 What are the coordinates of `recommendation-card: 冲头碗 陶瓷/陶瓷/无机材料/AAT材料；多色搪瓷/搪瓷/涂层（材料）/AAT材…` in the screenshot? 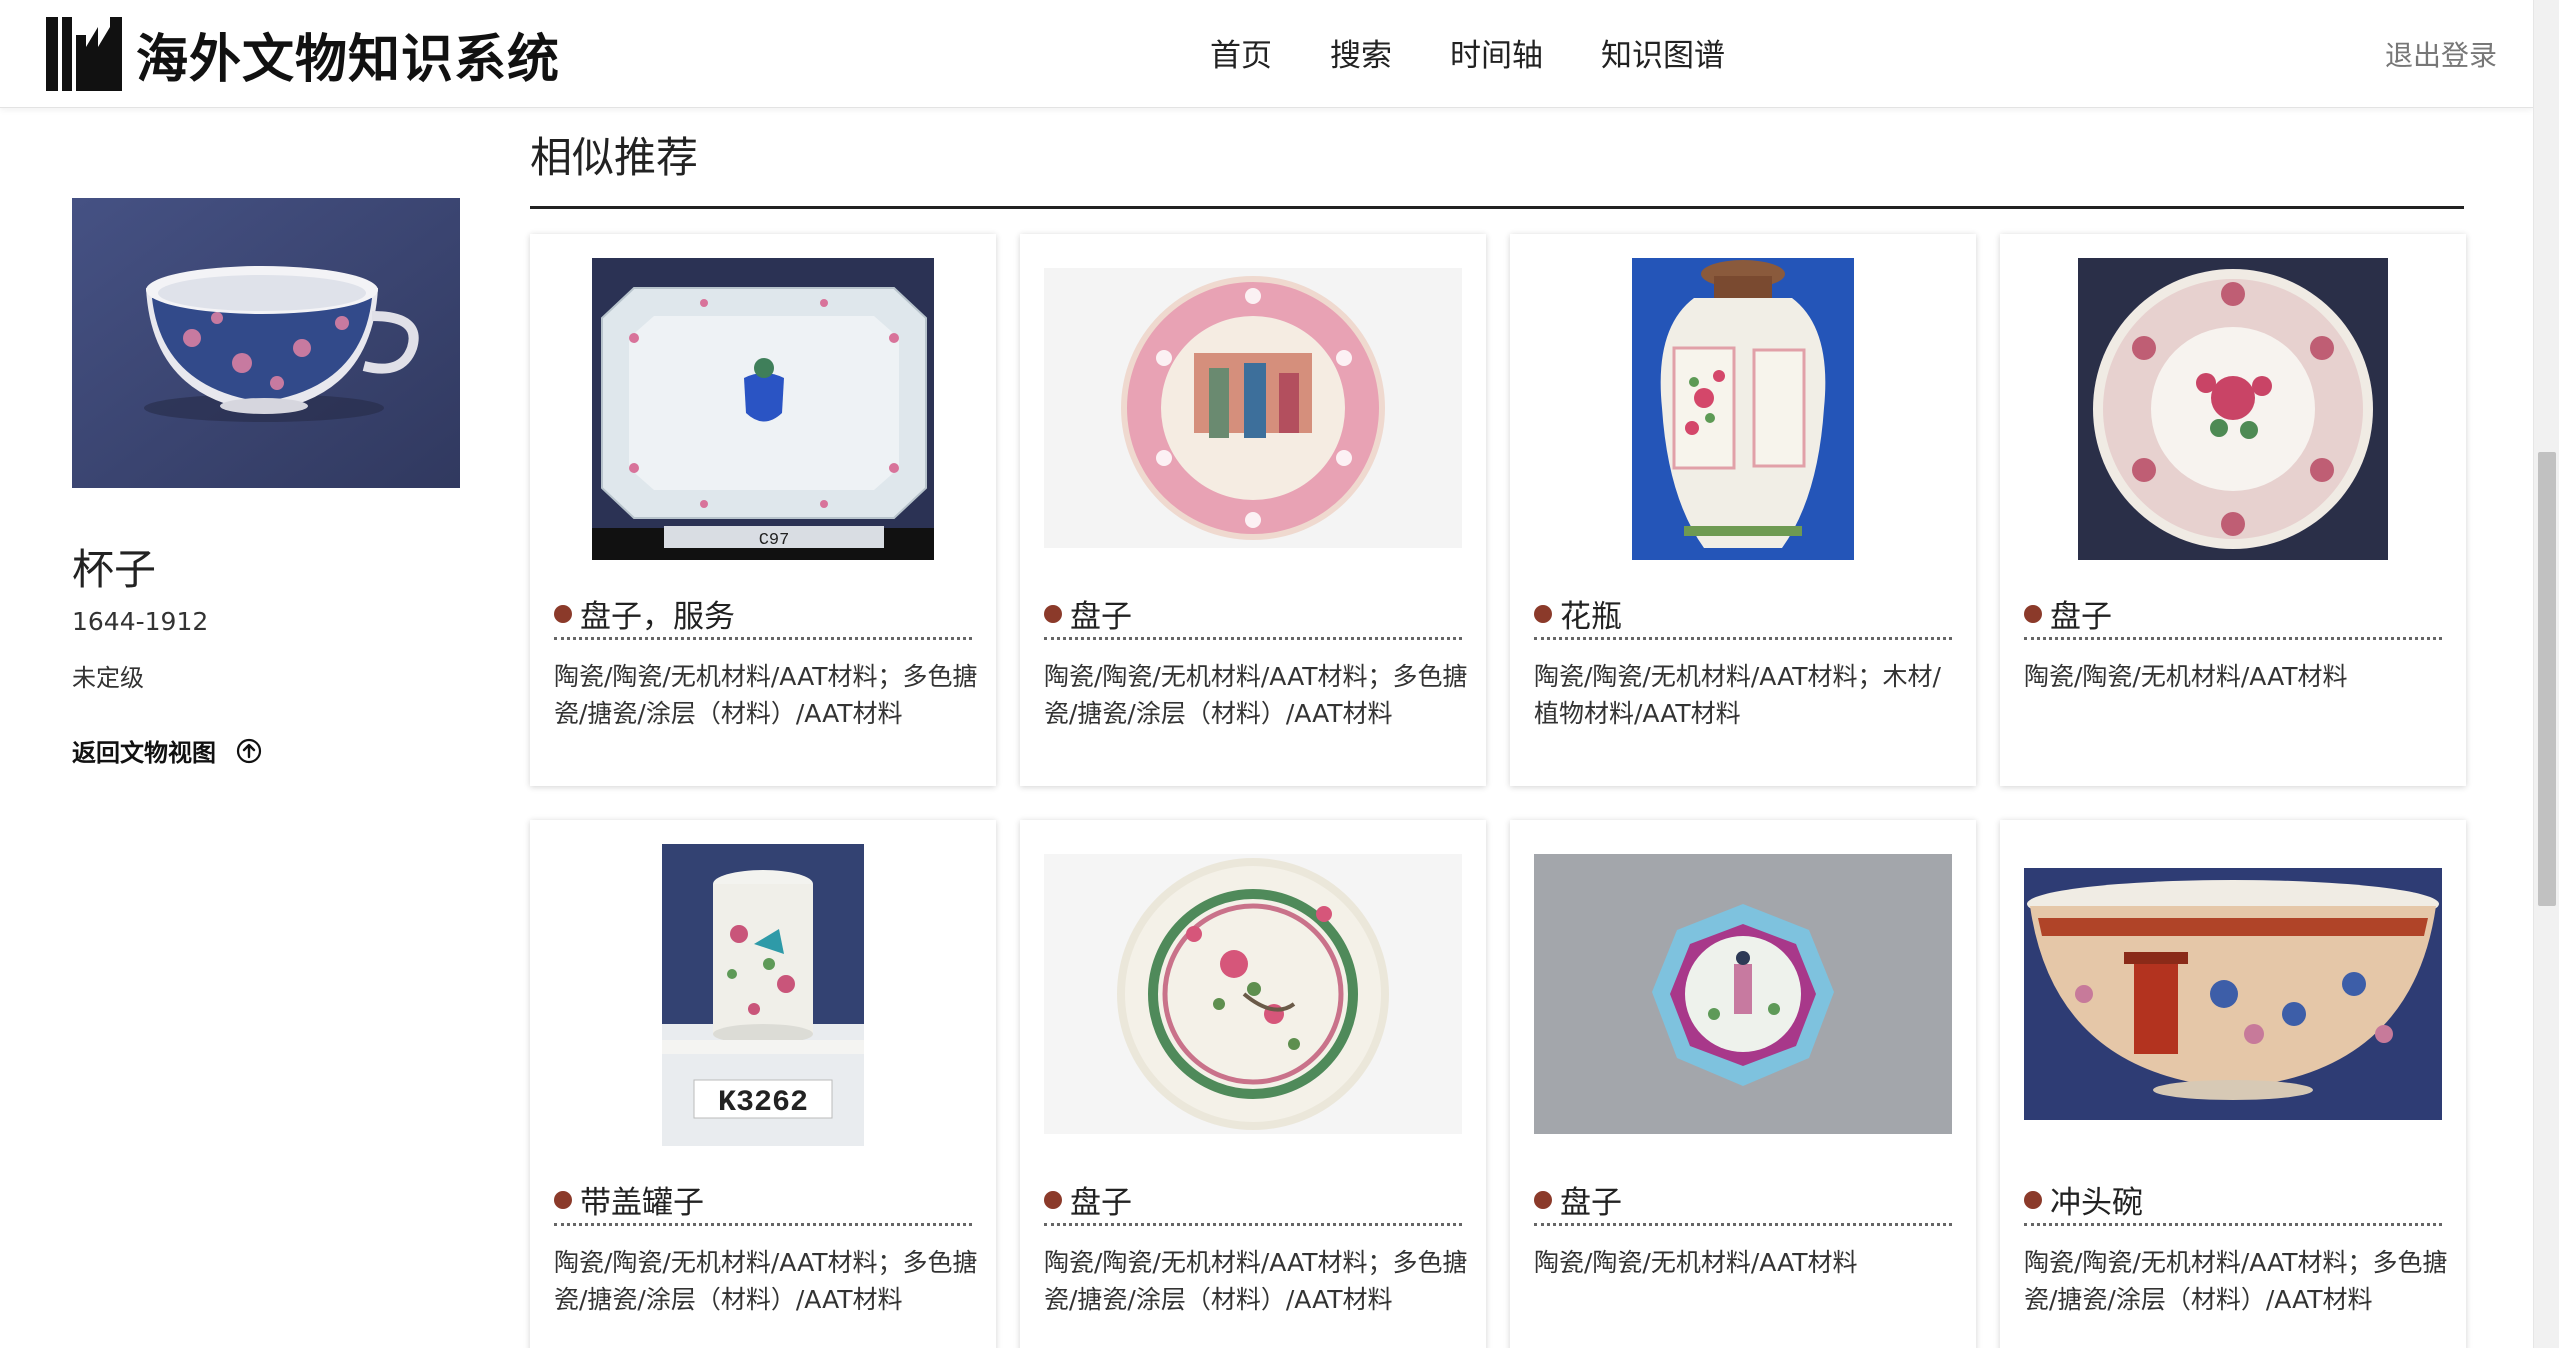 It's located at (2233, 1084).